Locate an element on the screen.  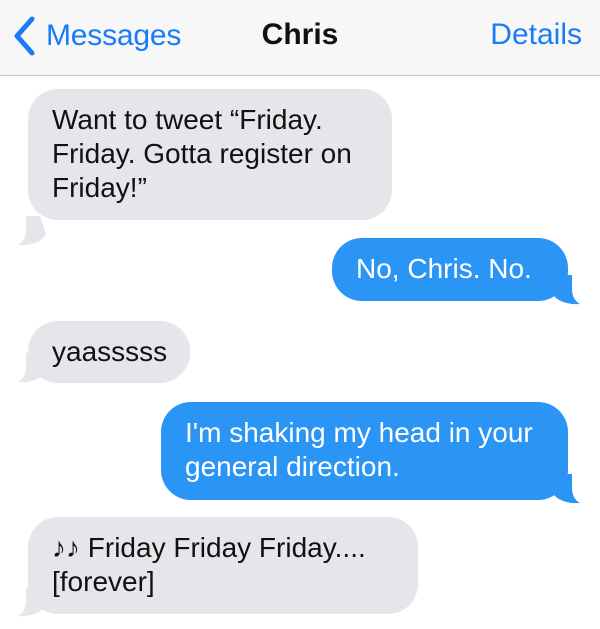
message-bubble-outgoing: No, Chris. No. is located at coordinates (450, 269).